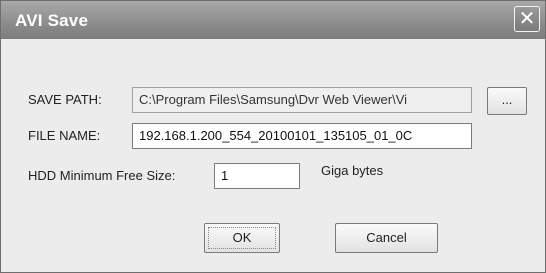  What do you see at coordinates (257, 176) in the screenshot?
I see `hdd-min-free-size-input: 1` at bounding box center [257, 176].